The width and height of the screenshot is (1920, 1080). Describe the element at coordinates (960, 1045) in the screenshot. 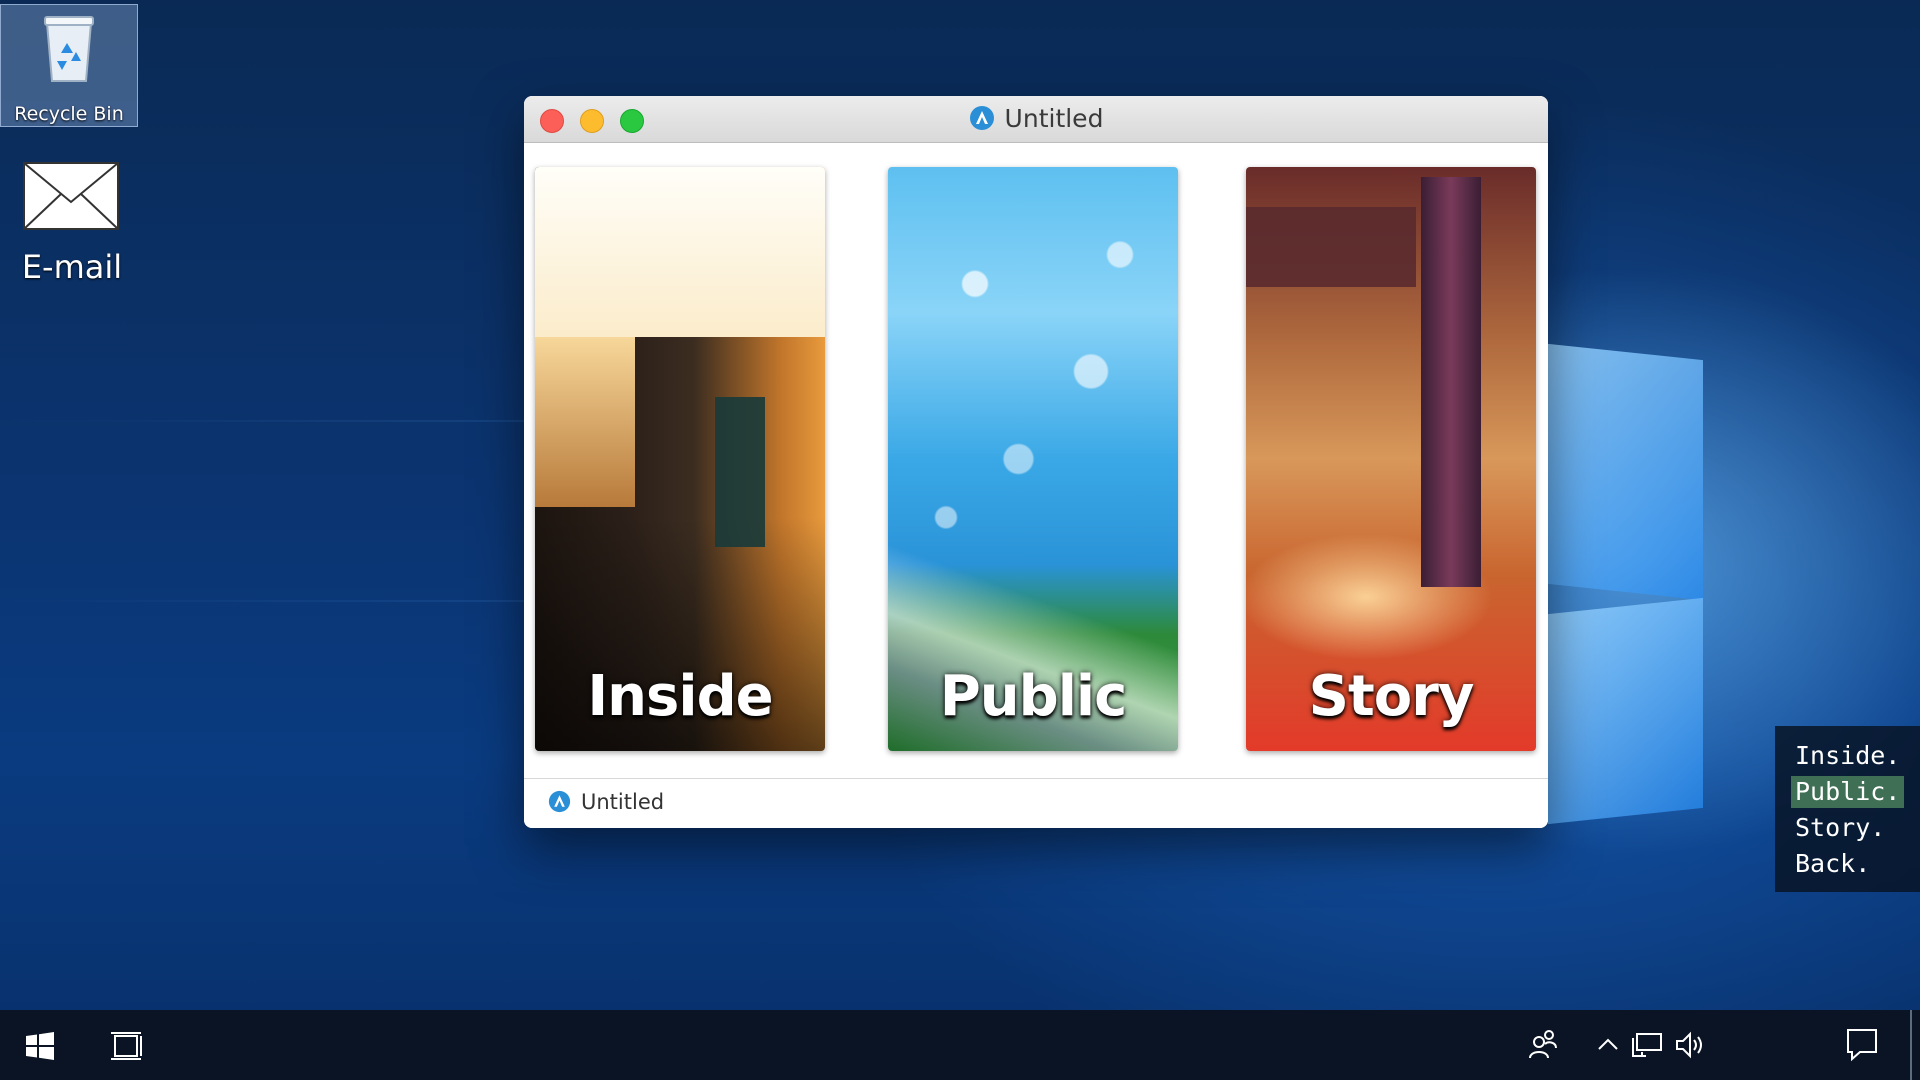

I see `taskbar` at that location.